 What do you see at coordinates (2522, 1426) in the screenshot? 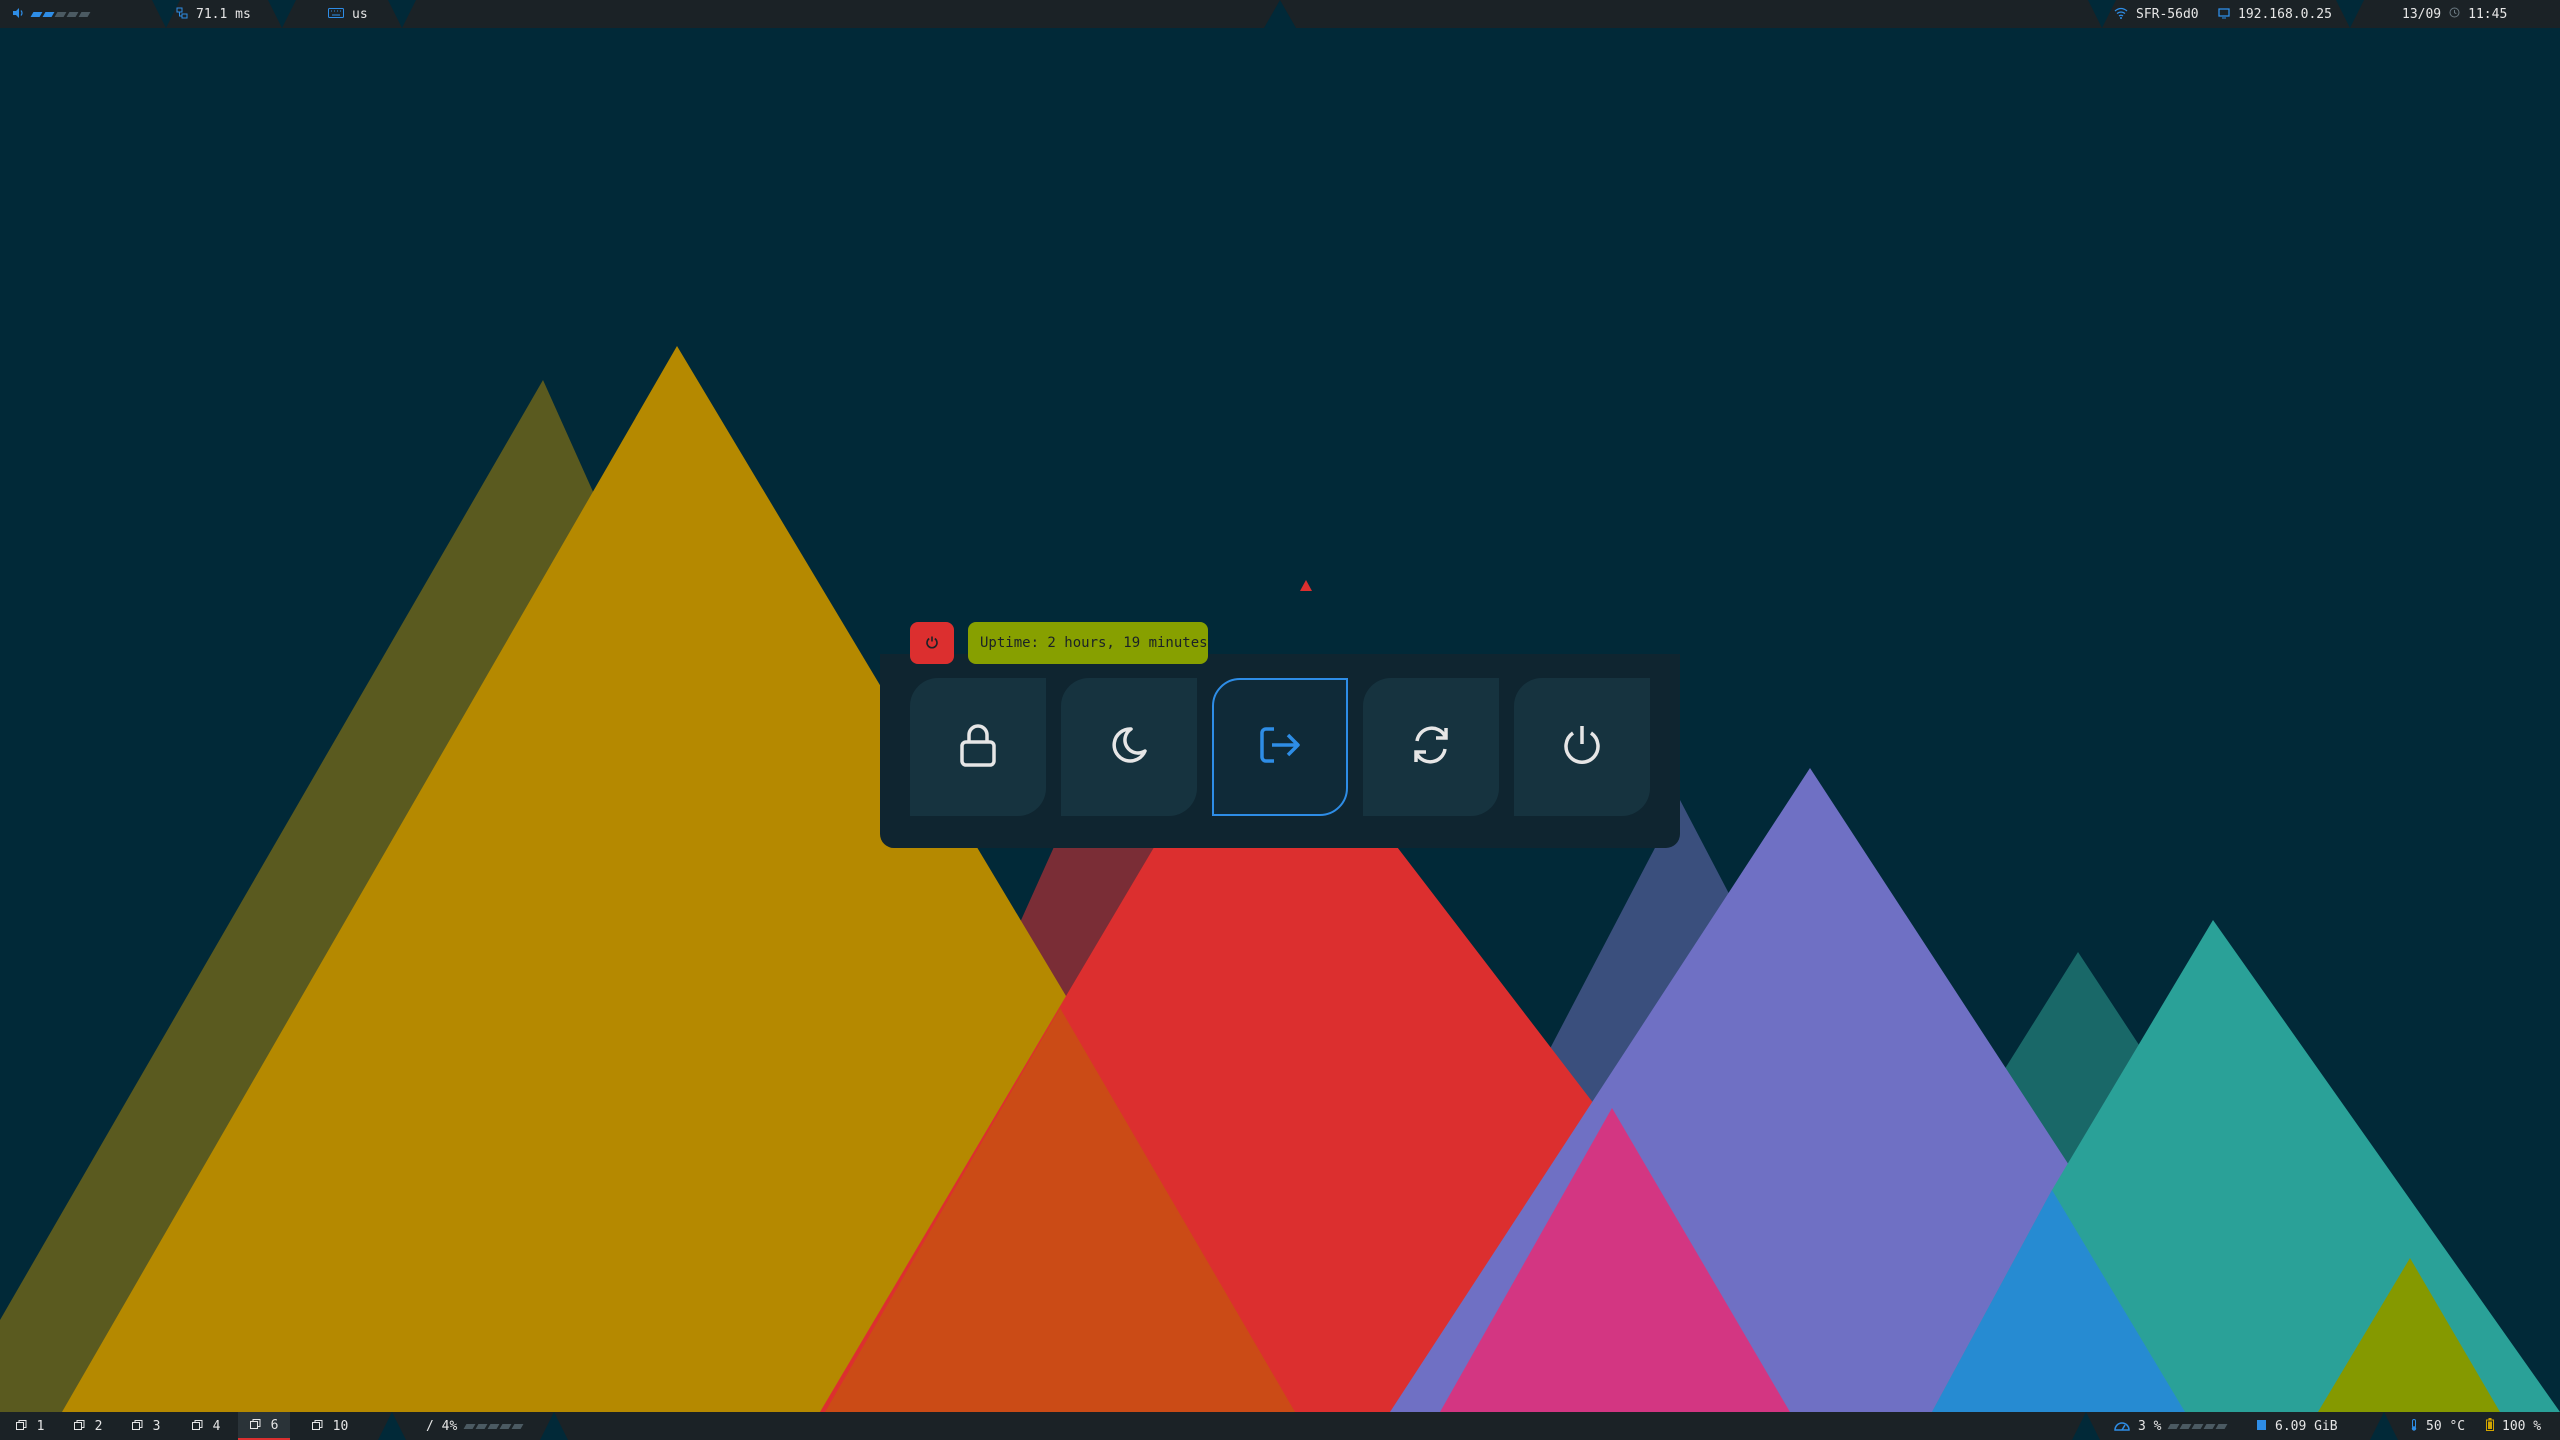
I see `battery-value: 100 %` at bounding box center [2522, 1426].